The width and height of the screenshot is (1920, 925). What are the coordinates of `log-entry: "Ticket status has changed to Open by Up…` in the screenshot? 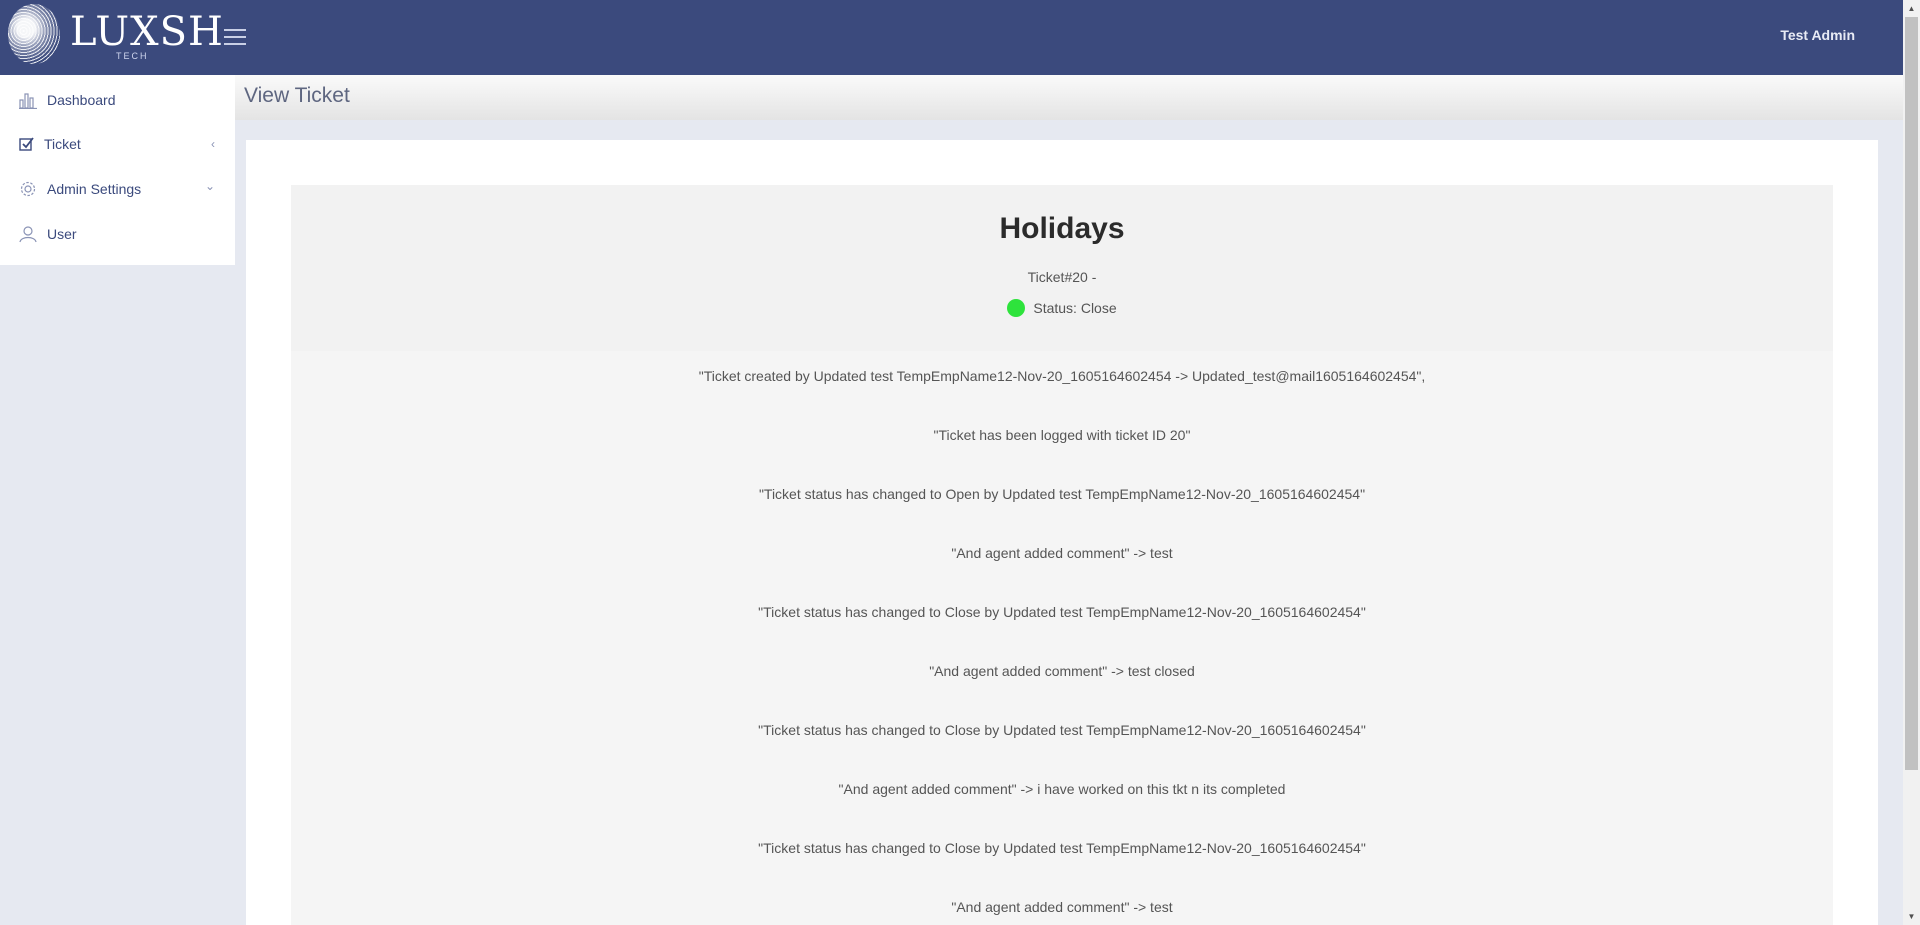 It's located at (1062, 494).